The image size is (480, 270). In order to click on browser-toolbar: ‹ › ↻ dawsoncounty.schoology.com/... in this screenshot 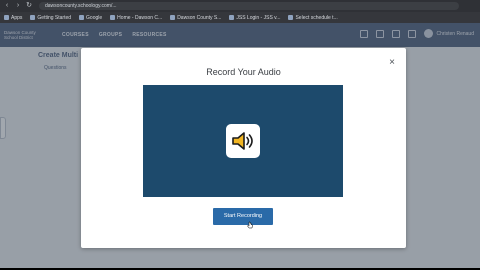, I will do `click(240, 6)`.